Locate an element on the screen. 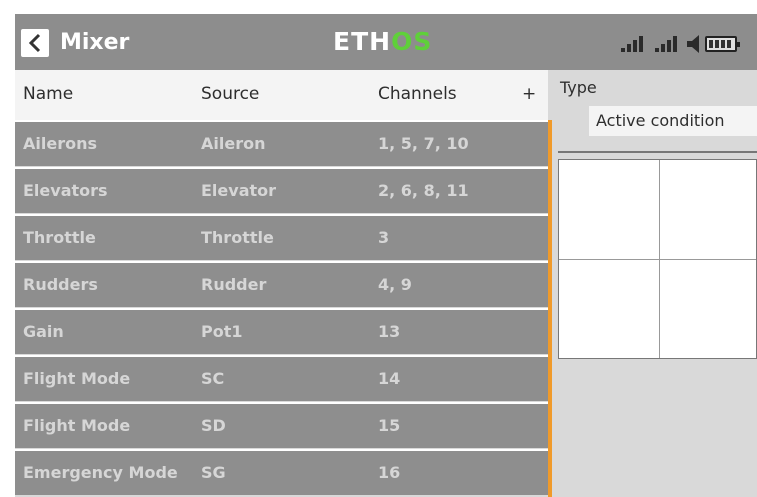 The width and height of the screenshot is (757, 497). table-row: Rudders Rudder 4, 9 is located at coordinates (281, 284).